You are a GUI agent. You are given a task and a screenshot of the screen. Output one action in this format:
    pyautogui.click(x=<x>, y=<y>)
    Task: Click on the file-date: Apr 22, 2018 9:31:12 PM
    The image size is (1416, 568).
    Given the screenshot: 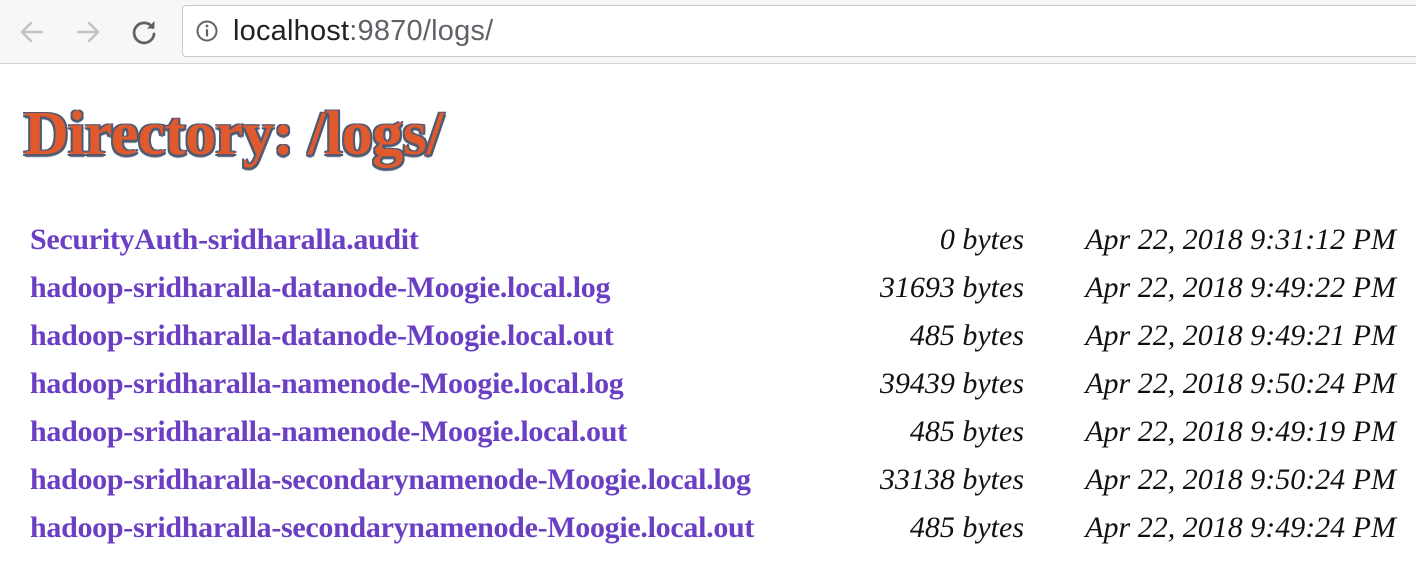 What is the action you would take?
    pyautogui.click(x=1240, y=239)
    